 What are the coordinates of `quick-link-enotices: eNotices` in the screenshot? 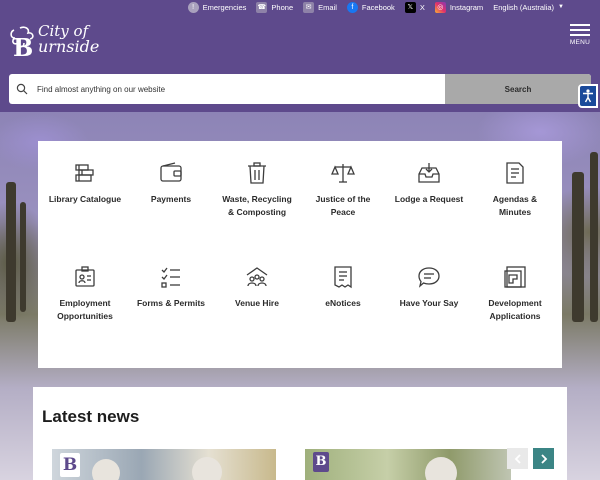 It's located at (343, 287).